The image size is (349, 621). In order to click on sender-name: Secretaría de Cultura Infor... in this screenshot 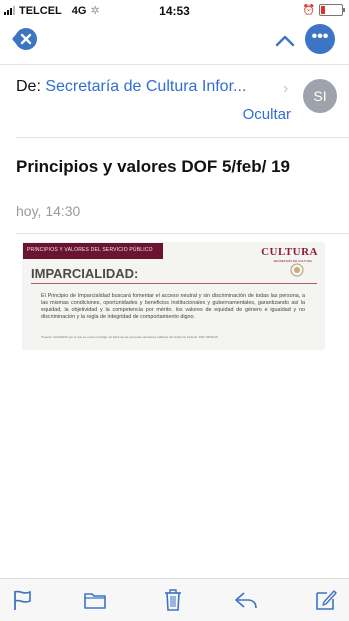, I will do `click(145, 86)`.